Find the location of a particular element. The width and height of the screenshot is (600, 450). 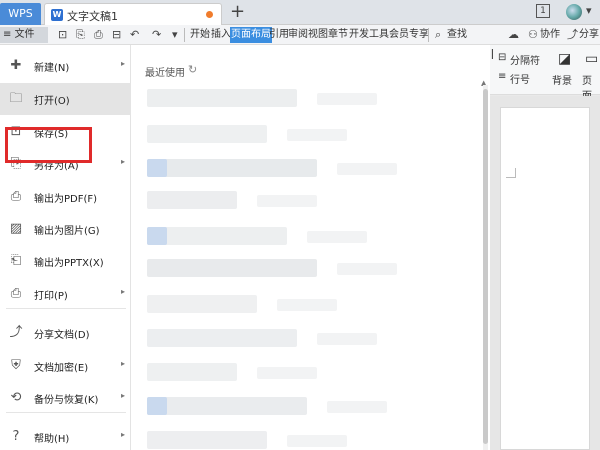

menu-item-help: ? 帮助(H) ▸ is located at coordinates (65, 435).